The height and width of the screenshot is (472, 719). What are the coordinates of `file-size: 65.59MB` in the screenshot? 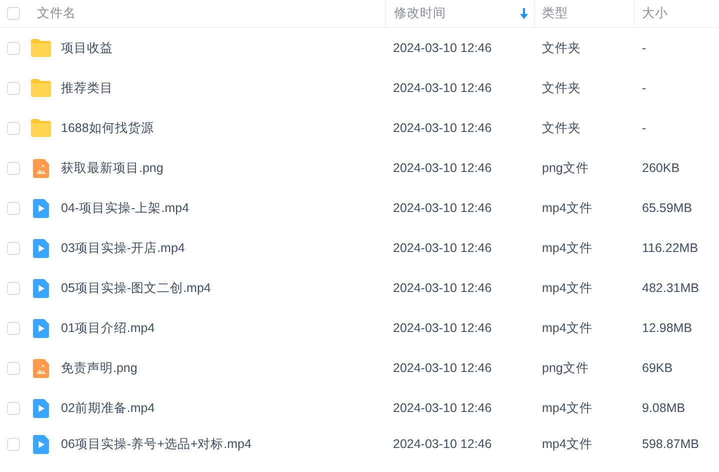 It's located at (667, 208).